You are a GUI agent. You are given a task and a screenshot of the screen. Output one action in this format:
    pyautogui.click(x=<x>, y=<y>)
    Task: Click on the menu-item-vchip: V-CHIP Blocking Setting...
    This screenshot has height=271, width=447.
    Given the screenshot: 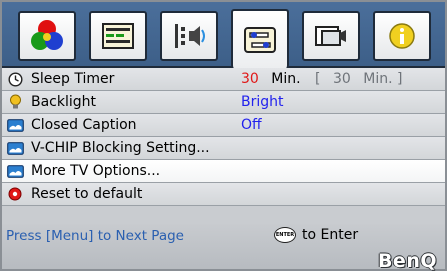 What is the action you would take?
    pyautogui.click(x=223, y=148)
    